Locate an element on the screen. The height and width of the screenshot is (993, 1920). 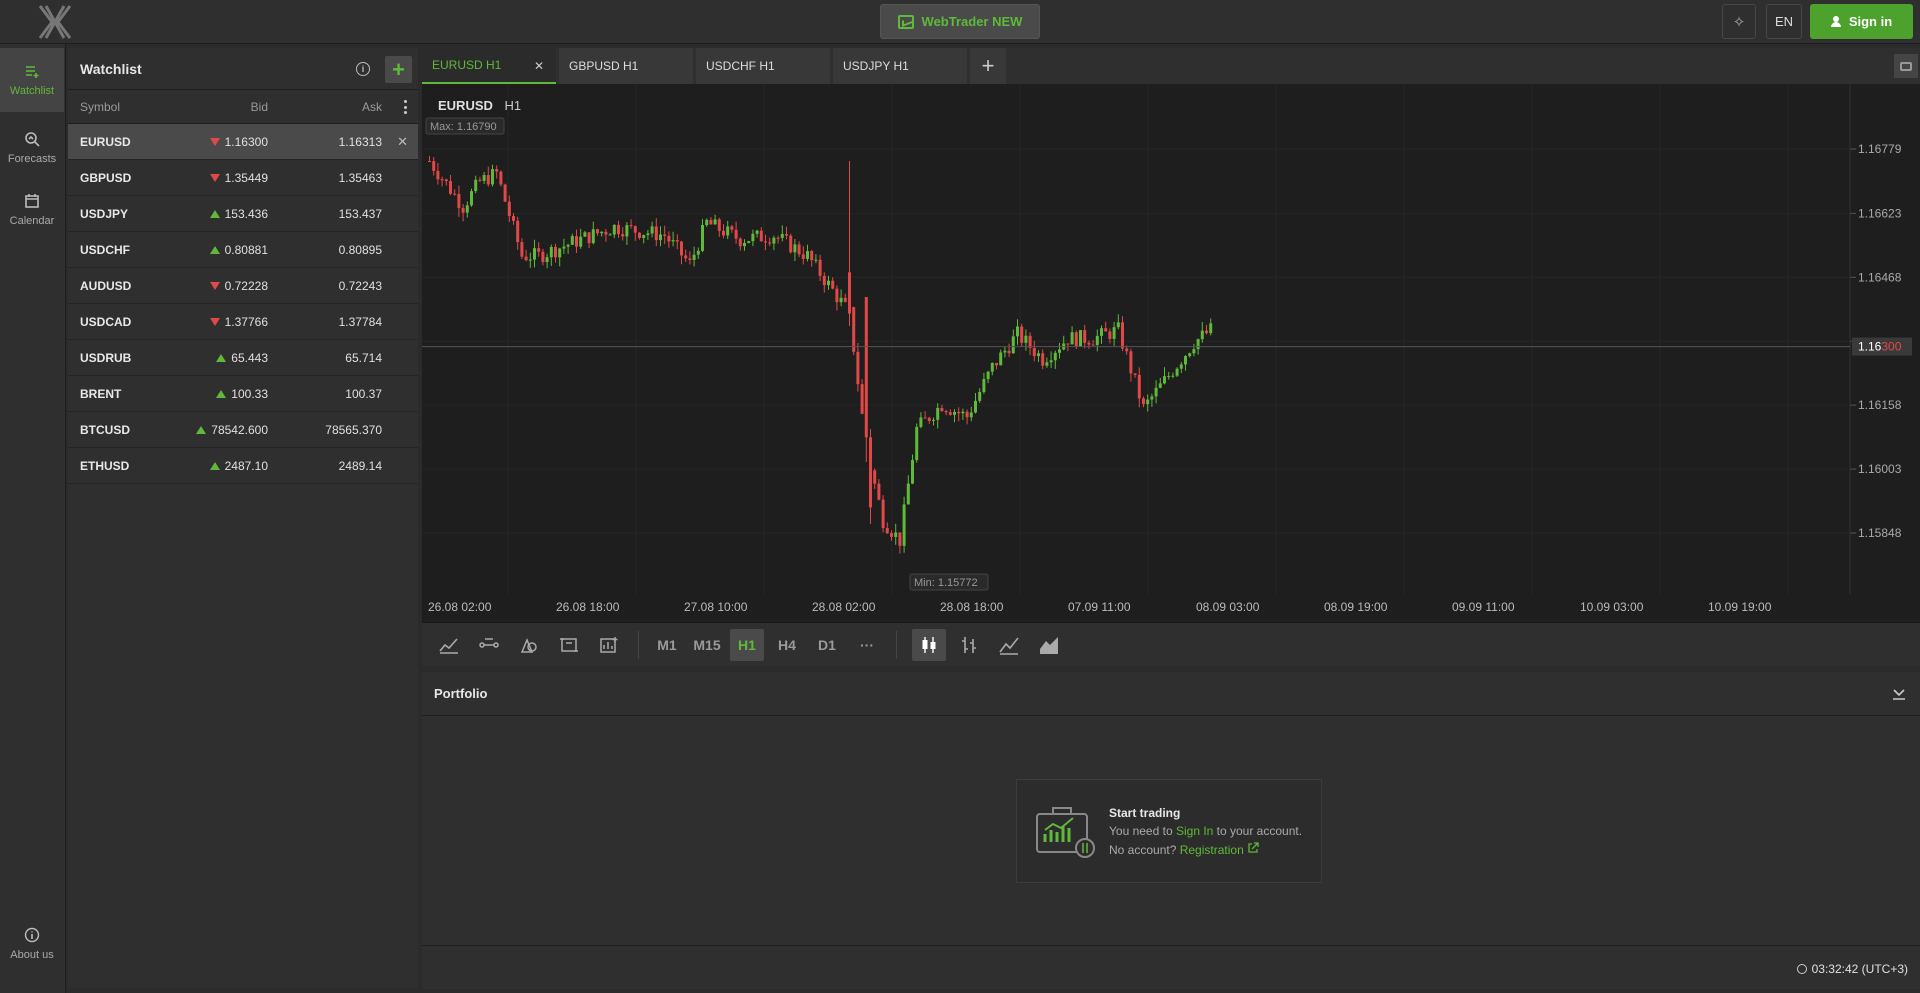
chart-toolbar: M1 M15 H1 H4 D1 ··· is located at coordinates (1171, 644).